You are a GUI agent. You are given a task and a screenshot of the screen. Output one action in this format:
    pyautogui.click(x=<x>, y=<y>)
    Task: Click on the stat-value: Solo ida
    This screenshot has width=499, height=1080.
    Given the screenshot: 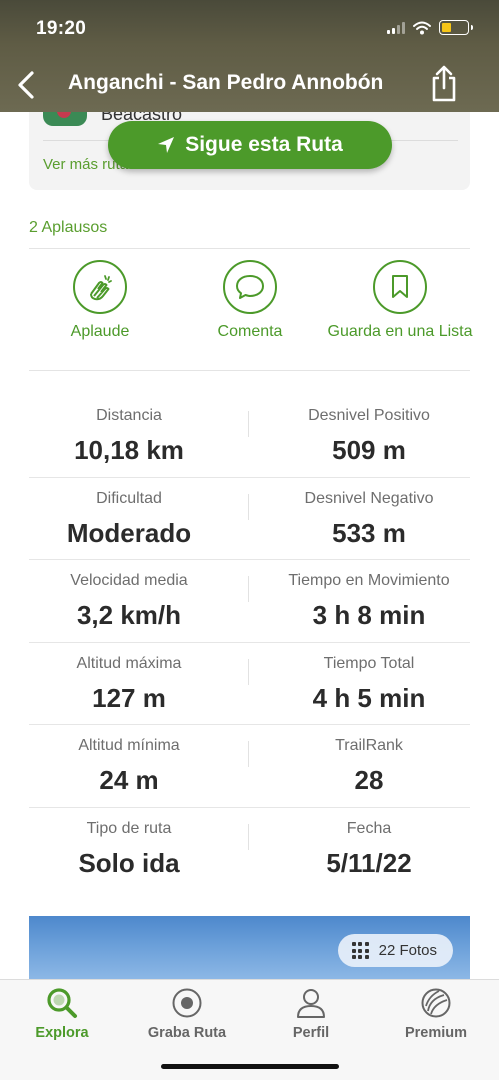 What is the action you would take?
    pyautogui.click(x=129, y=862)
    